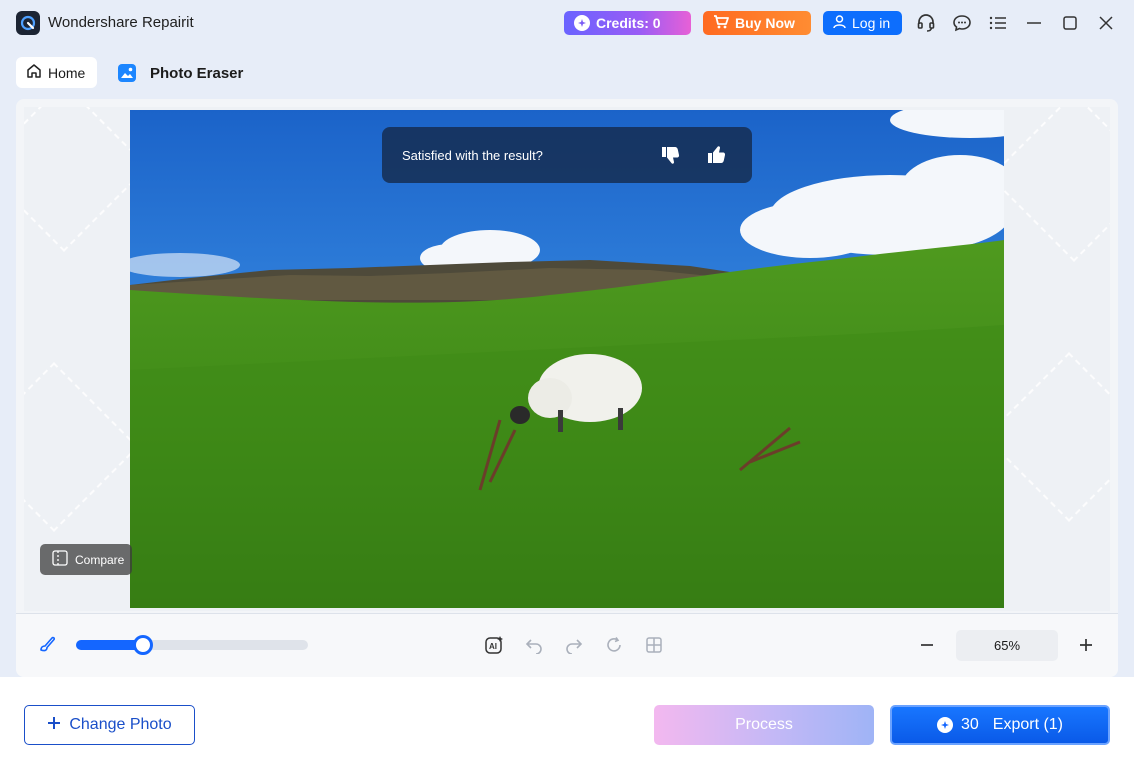 Image resolution: width=1134 pixels, height=773 pixels. I want to click on feedback-bar: Satisfied with the result?, so click(567, 155).